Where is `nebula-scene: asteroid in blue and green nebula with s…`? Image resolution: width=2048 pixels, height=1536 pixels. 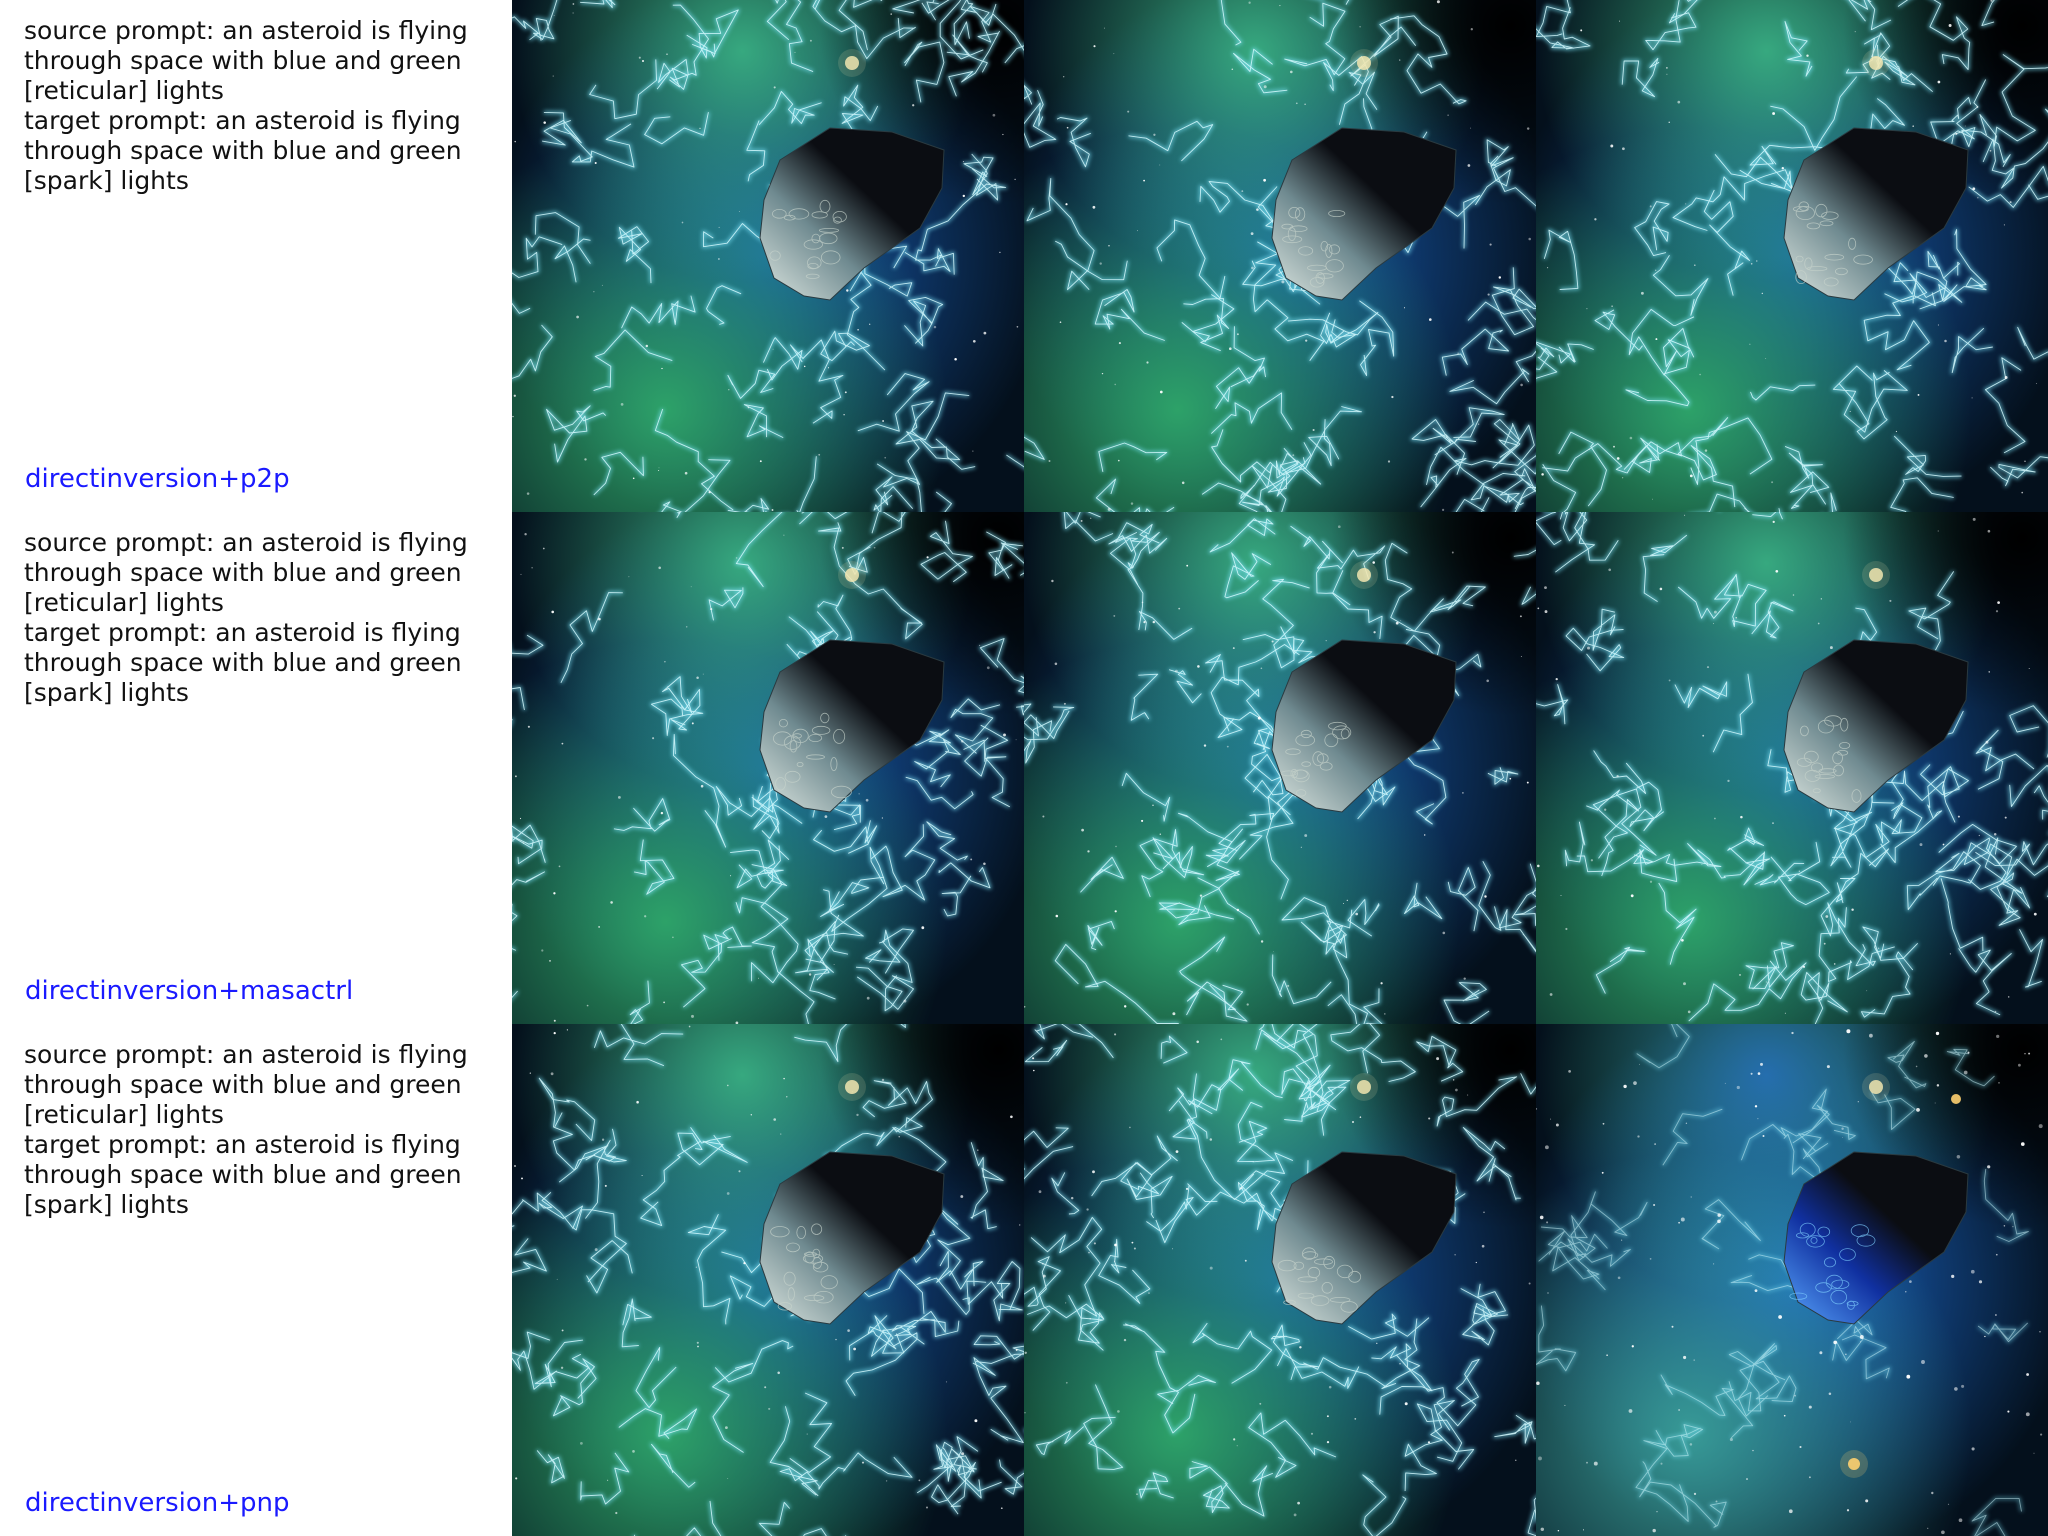 nebula-scene: asteroid in blue and green nebula with s… is located at coordinates (1792, 256).